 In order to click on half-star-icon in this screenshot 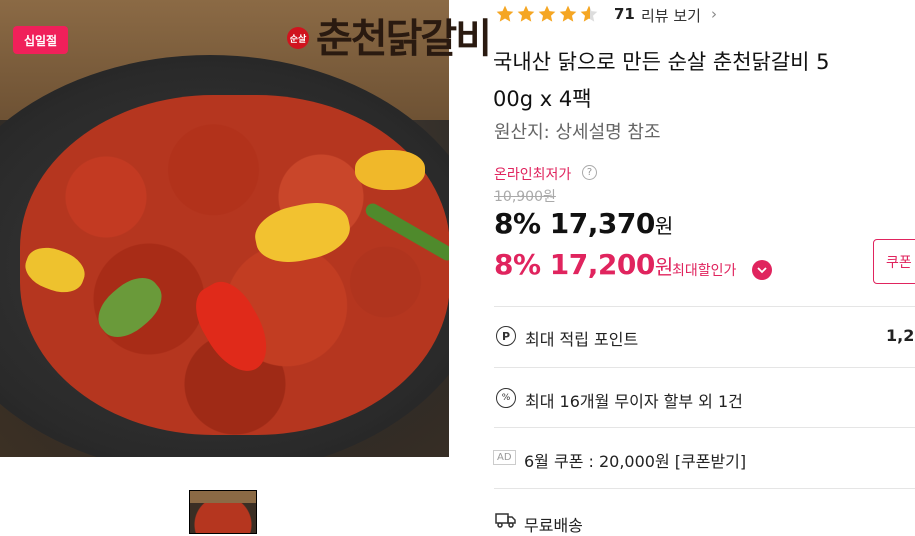, I will do `click(589, 13)`.